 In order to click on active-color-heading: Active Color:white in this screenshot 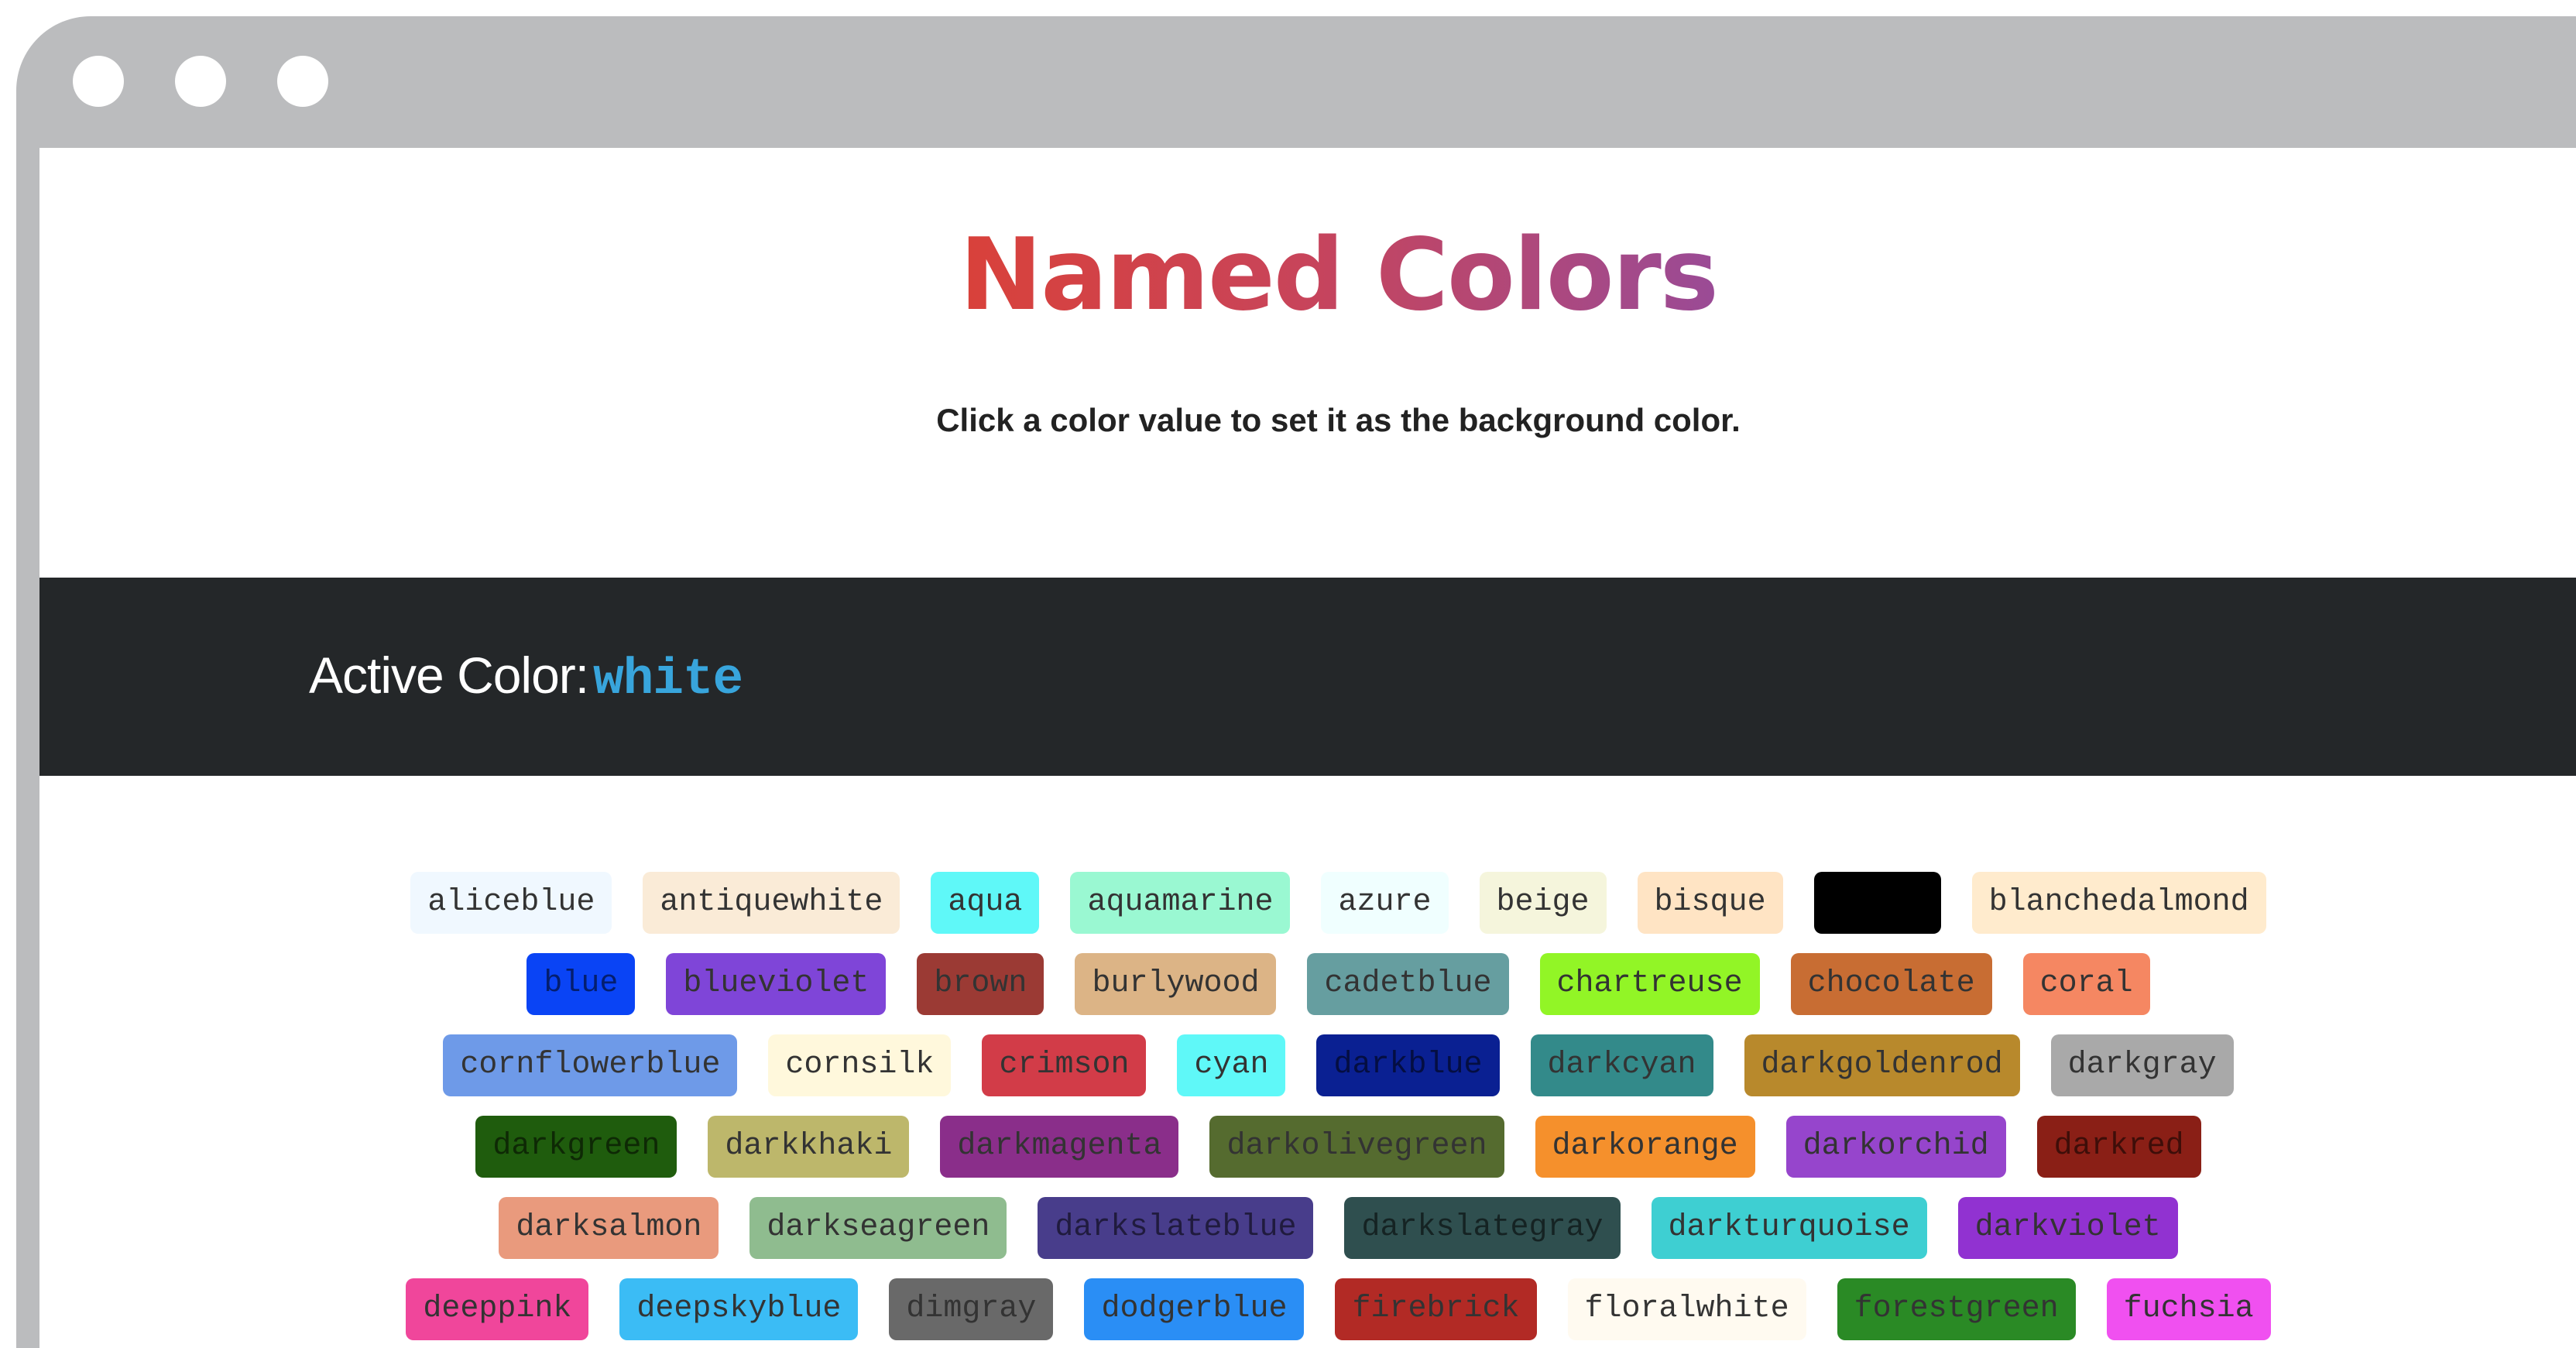, I will do `click(526, 677)`.